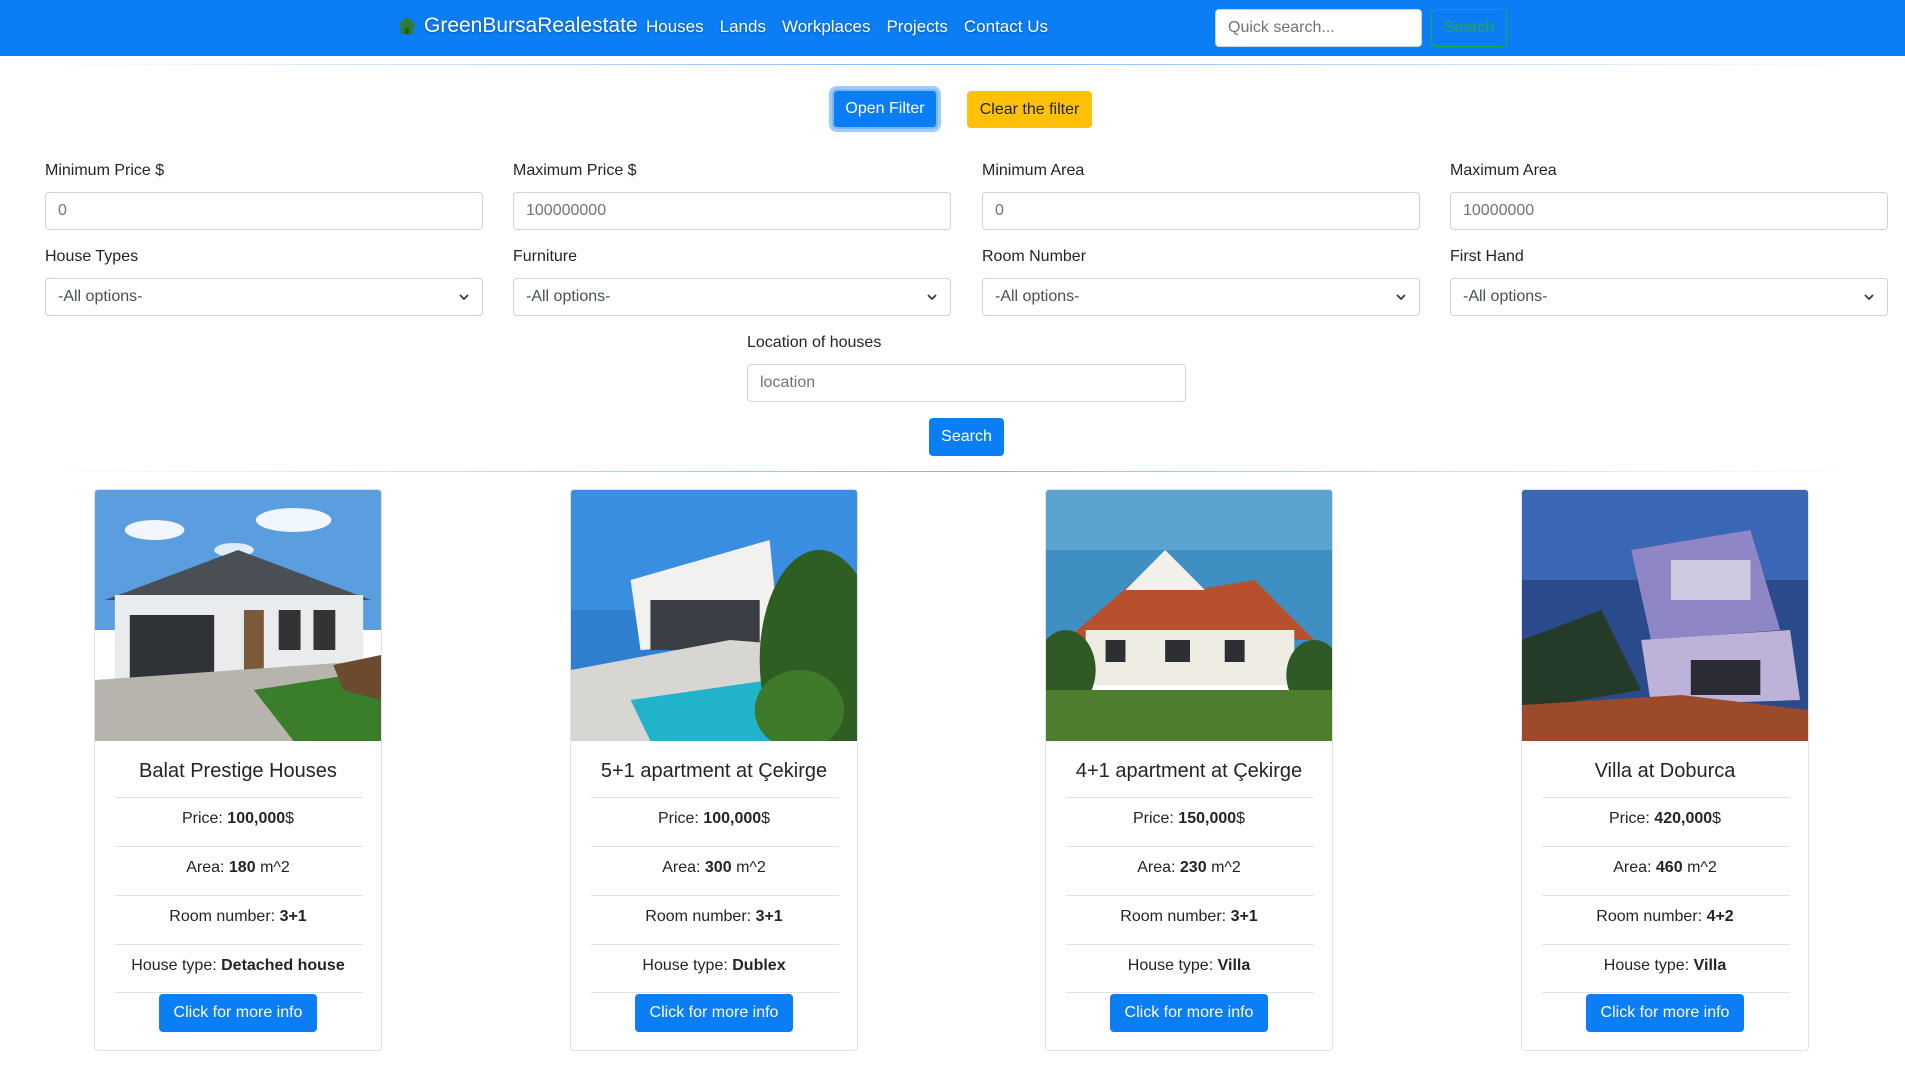 Image resolution: width=1905 pixels, height=1080 pixels. What do you see at coordinates (916, 27) in the screenshot?
I see `nav-link-projects: Projects` at bounding box center [916, 27].